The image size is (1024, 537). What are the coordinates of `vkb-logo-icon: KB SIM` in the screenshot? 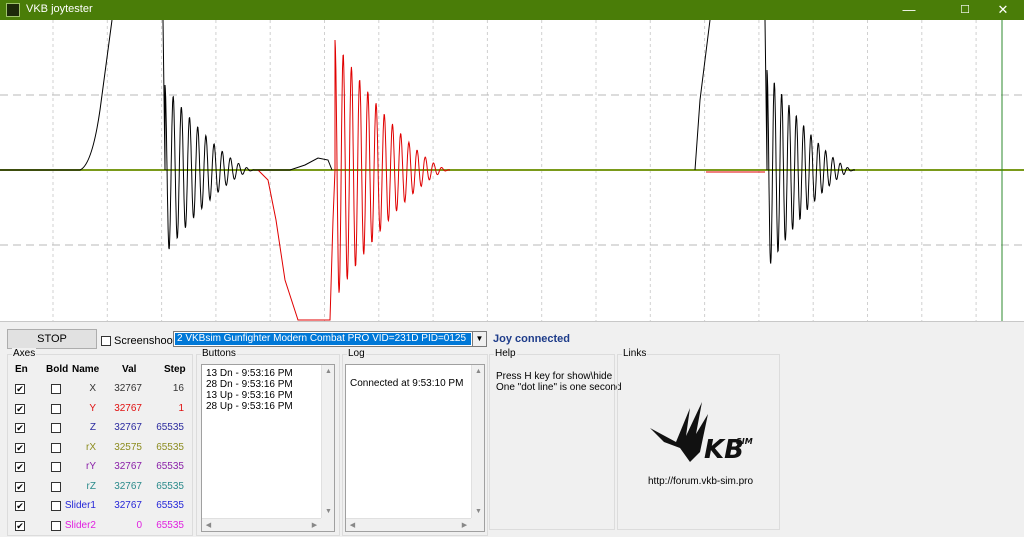 It's located at (701, 437).